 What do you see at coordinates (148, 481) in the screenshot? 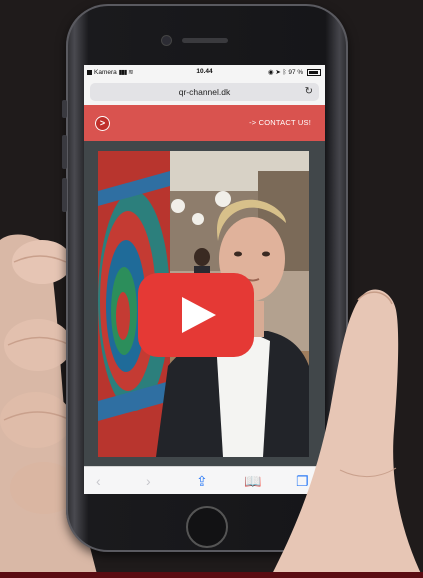
I see `forward-icon: ›` at bounding box center [148, 481].